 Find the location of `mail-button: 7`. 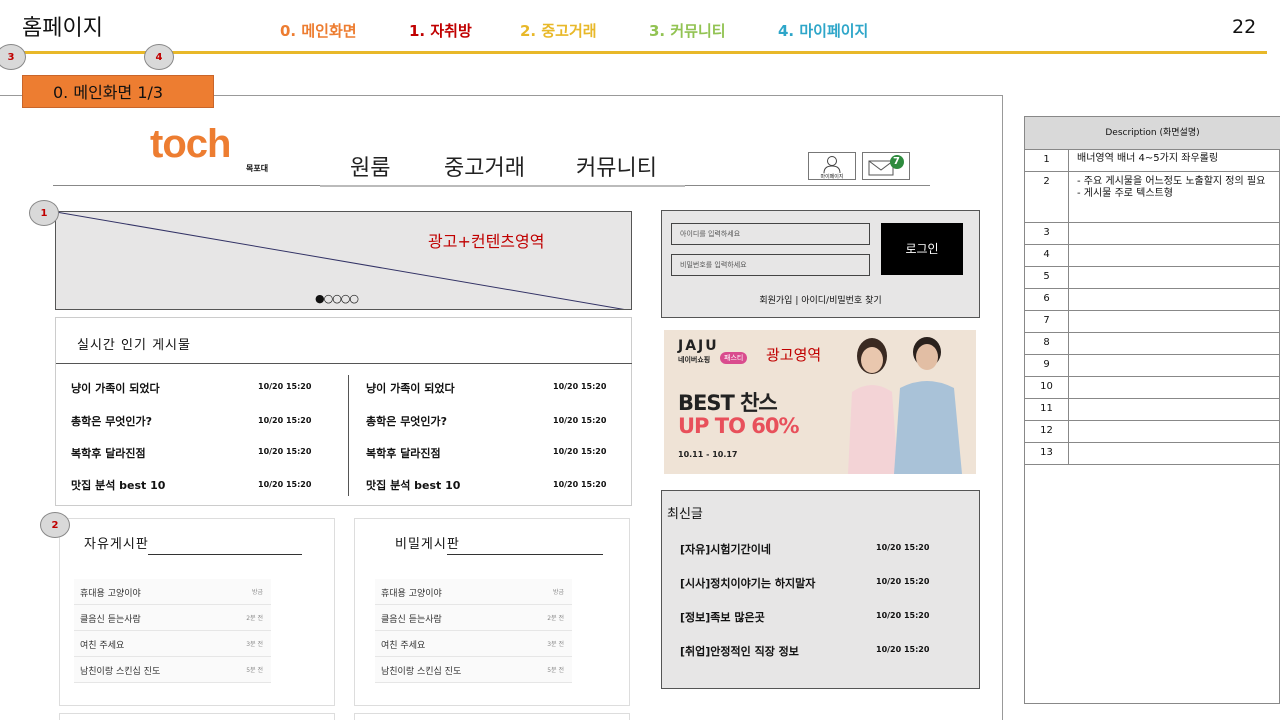

mail-button: 7 is located at coordinates (886, 166).